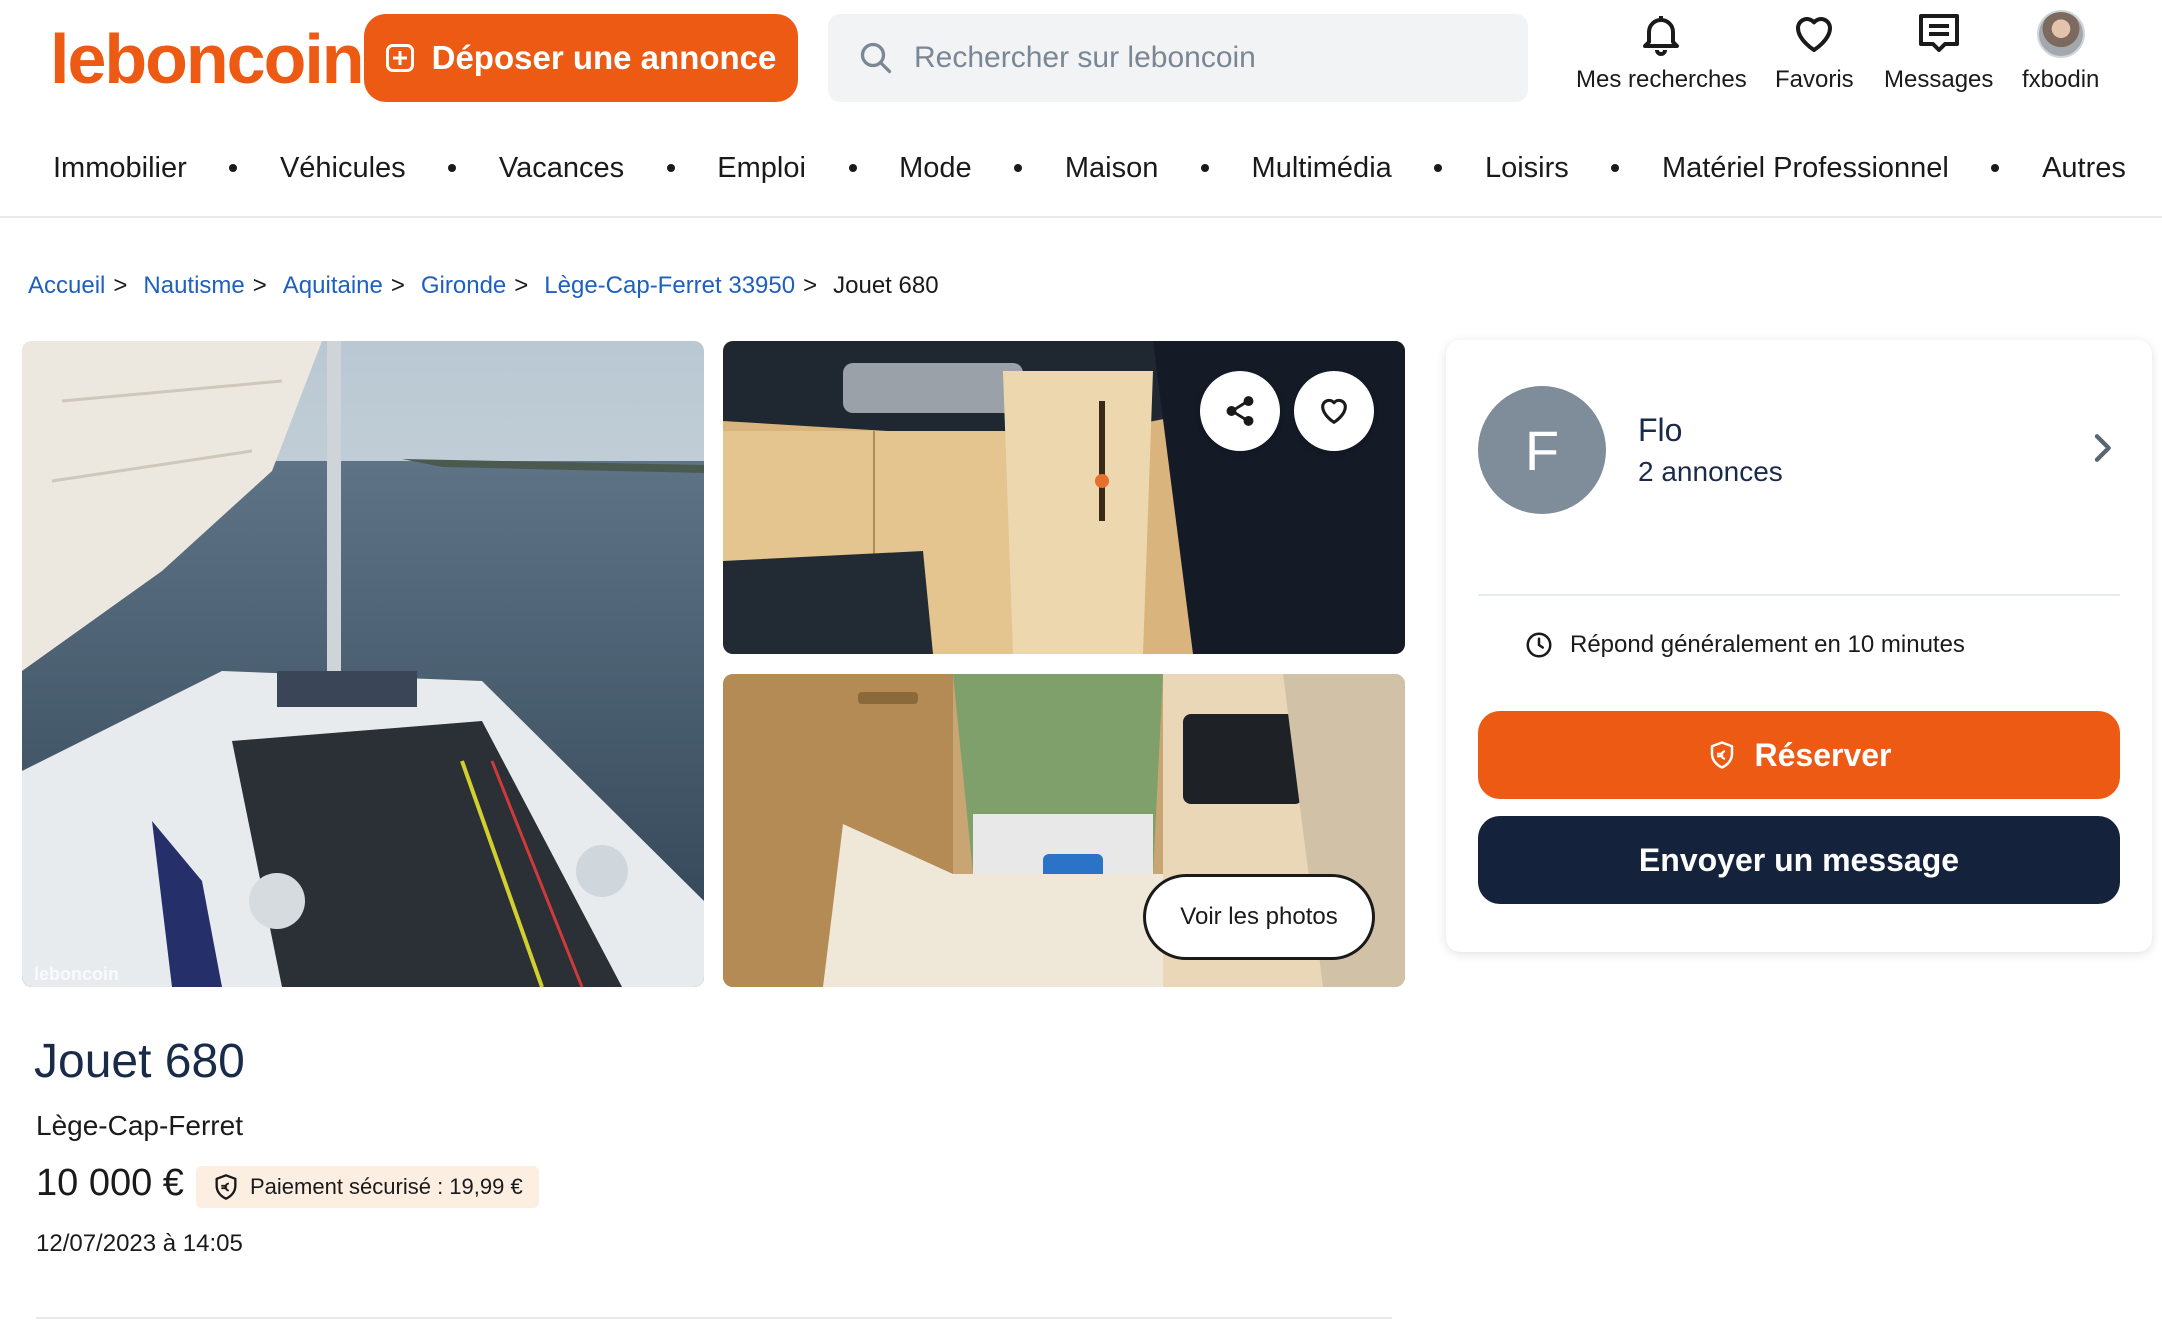 This screenshot has width=2162, height=1330. I want to click on photo-watermark: leboncoin, so click(76, 974).